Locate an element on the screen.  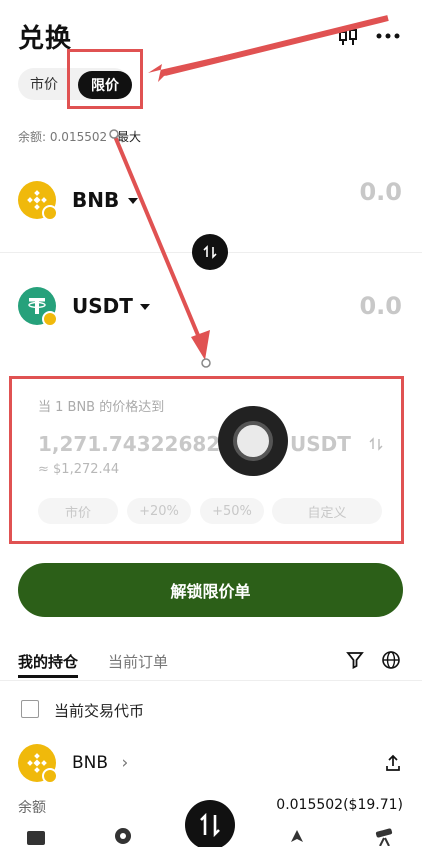
to-token-symbol: USDT is located at coordinates (102, 306).